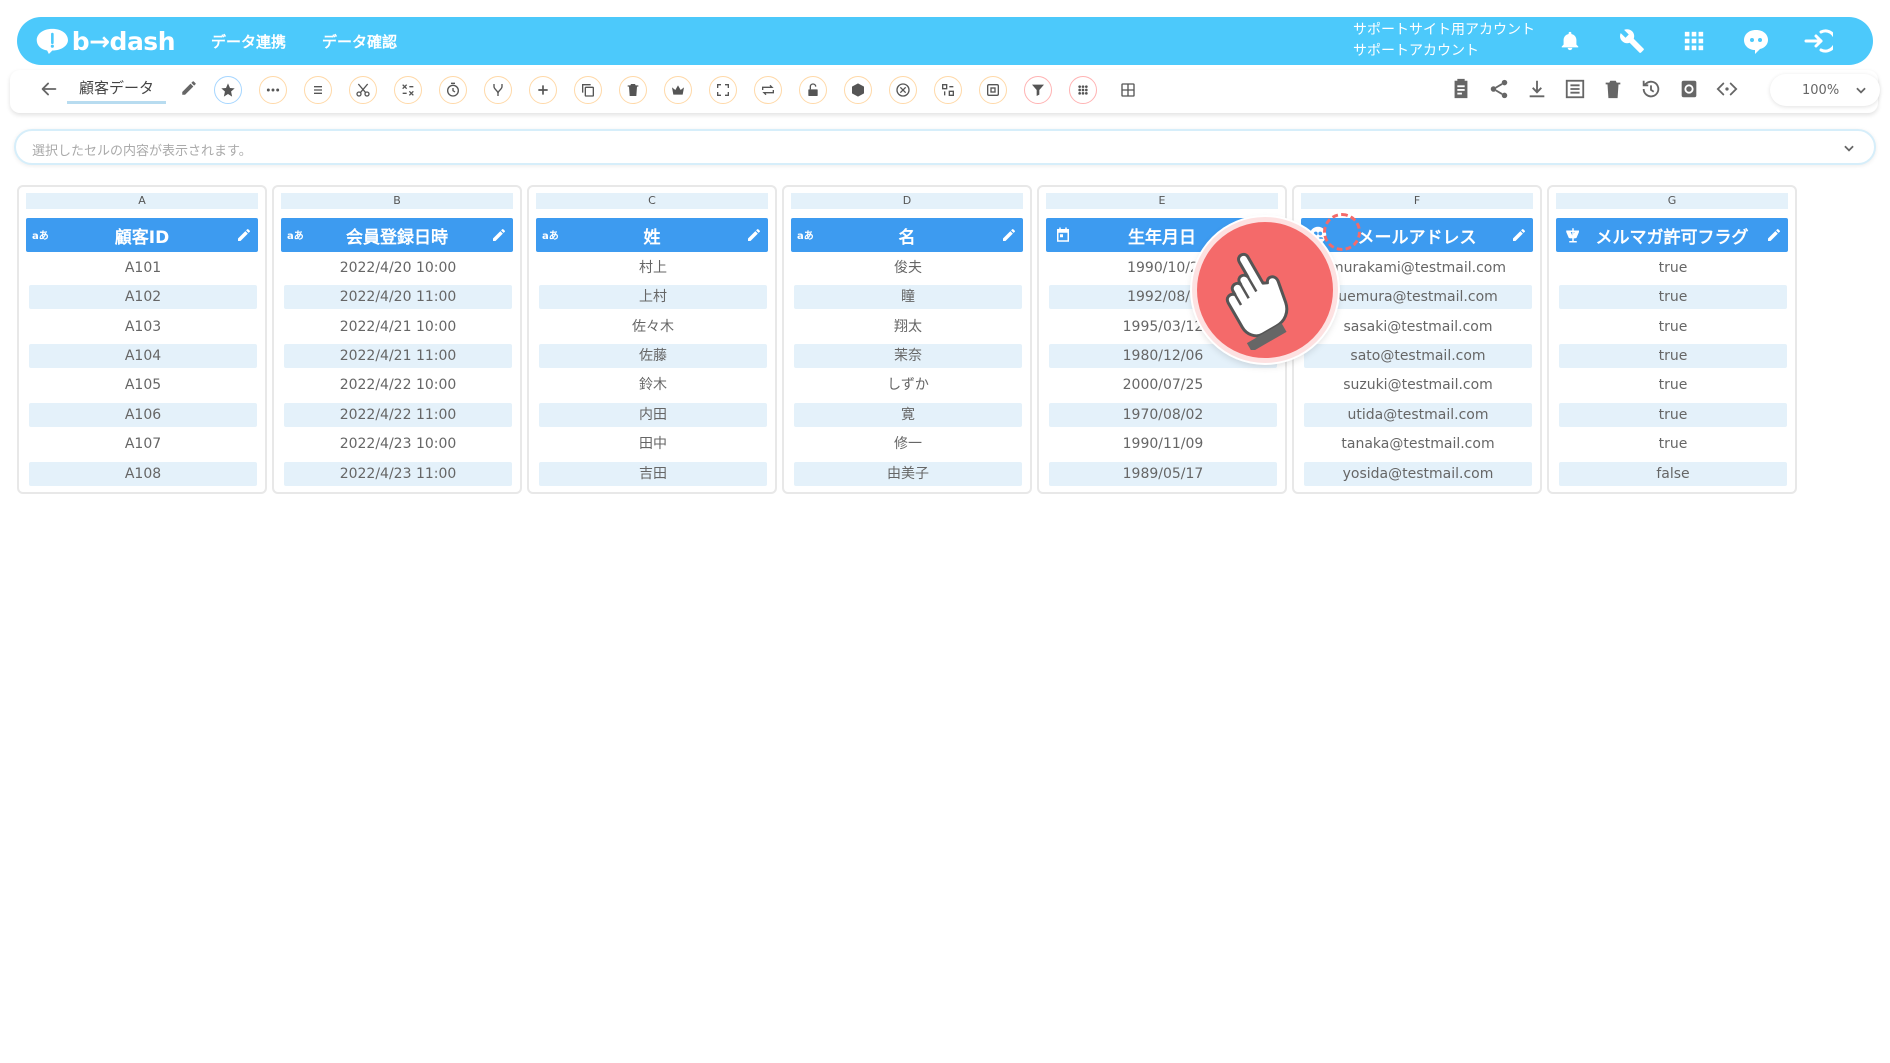  I want to click on zoom-select: 100%, so click(1825, 90).